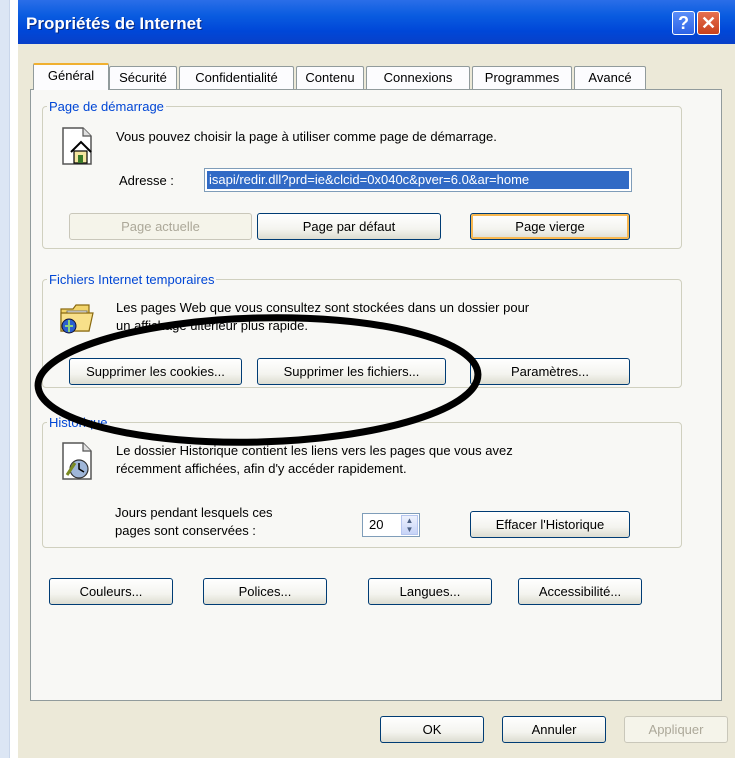  Describe the element at coordinates (194, 512) in the screenshot. I see `days-label-line1: Jours pendant lesquels ces` at that location.